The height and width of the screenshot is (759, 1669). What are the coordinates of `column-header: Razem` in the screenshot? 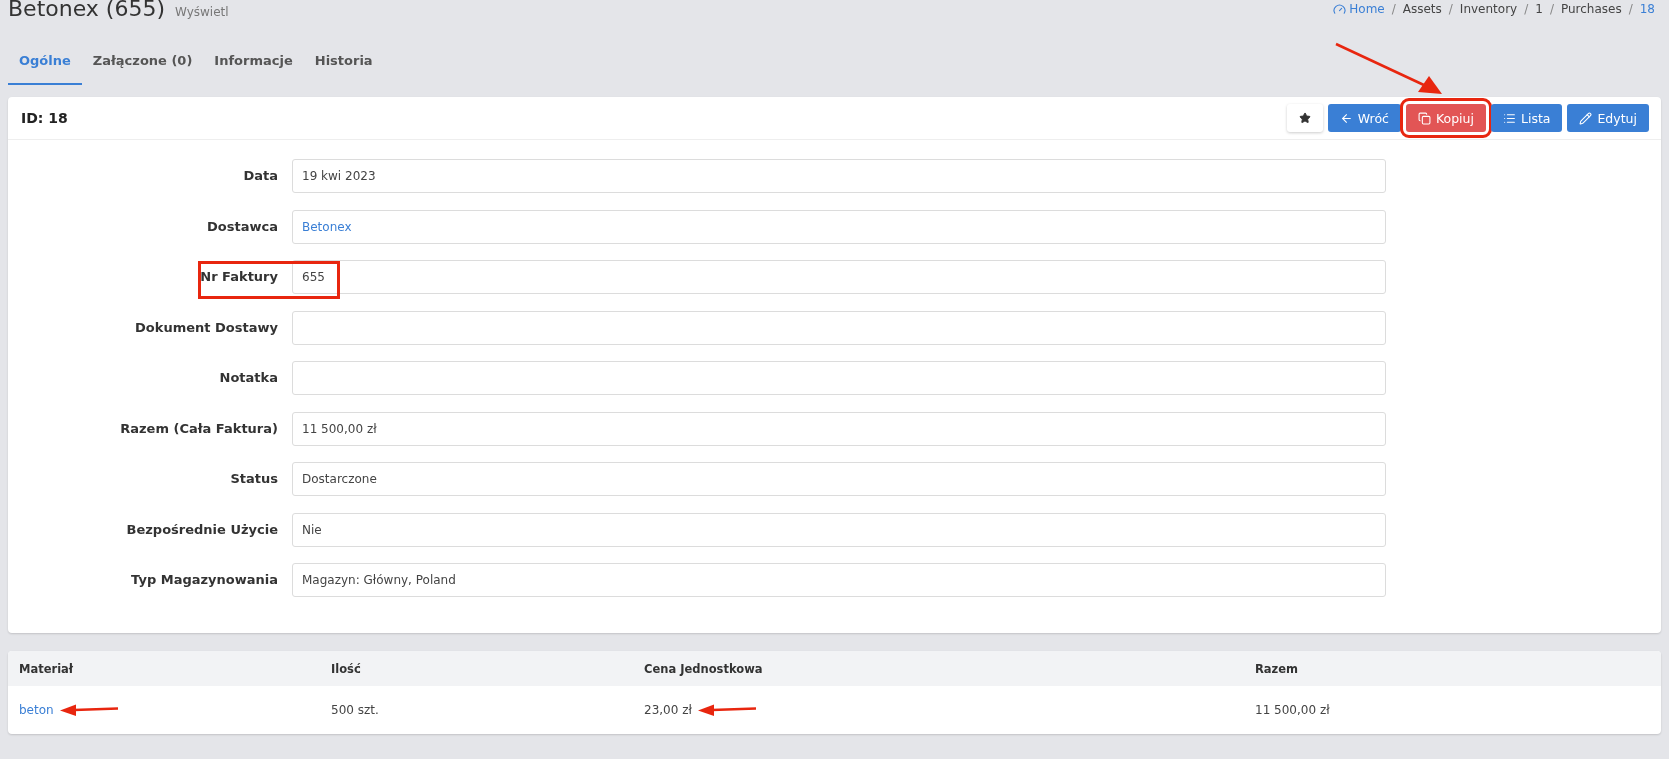 It's located at (1452, 668).